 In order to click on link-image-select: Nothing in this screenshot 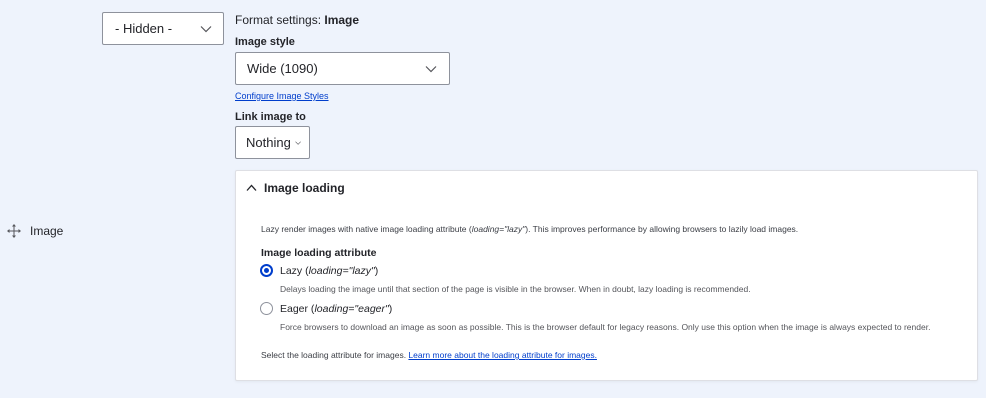, I will do `click(272, 142)`.